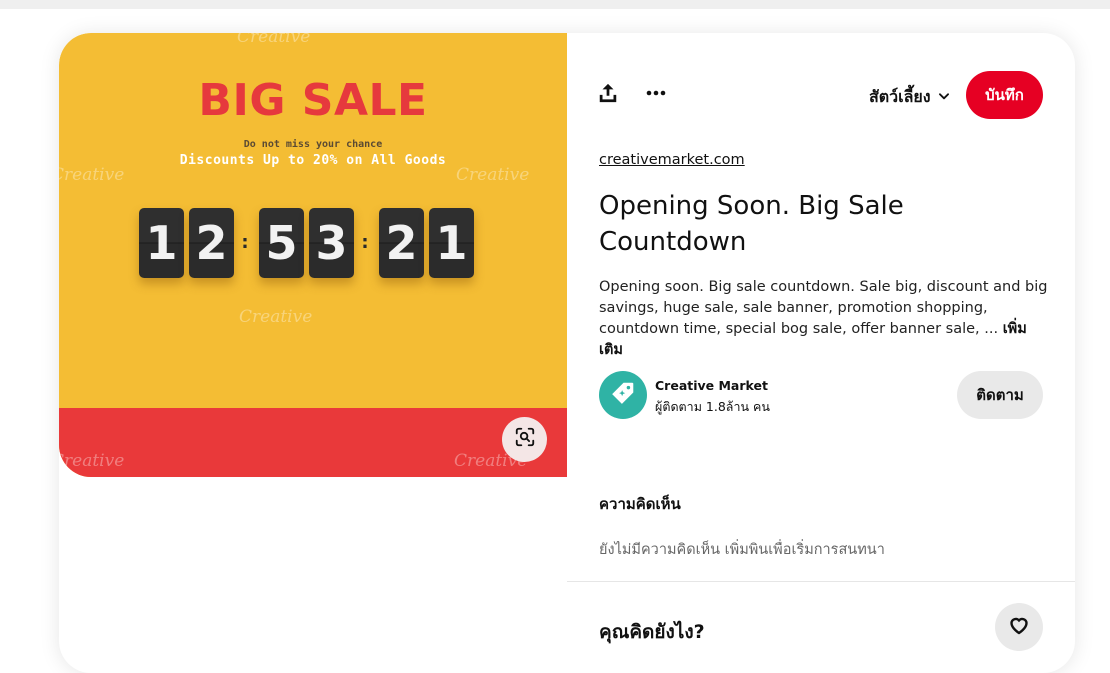 Image resolution: width=1110 pixels, height=673 pixels. Describe the element at coordinates (652, 632) in the screenshot. I see `reaction-heading: คุณคิดยังไง?` at that location.